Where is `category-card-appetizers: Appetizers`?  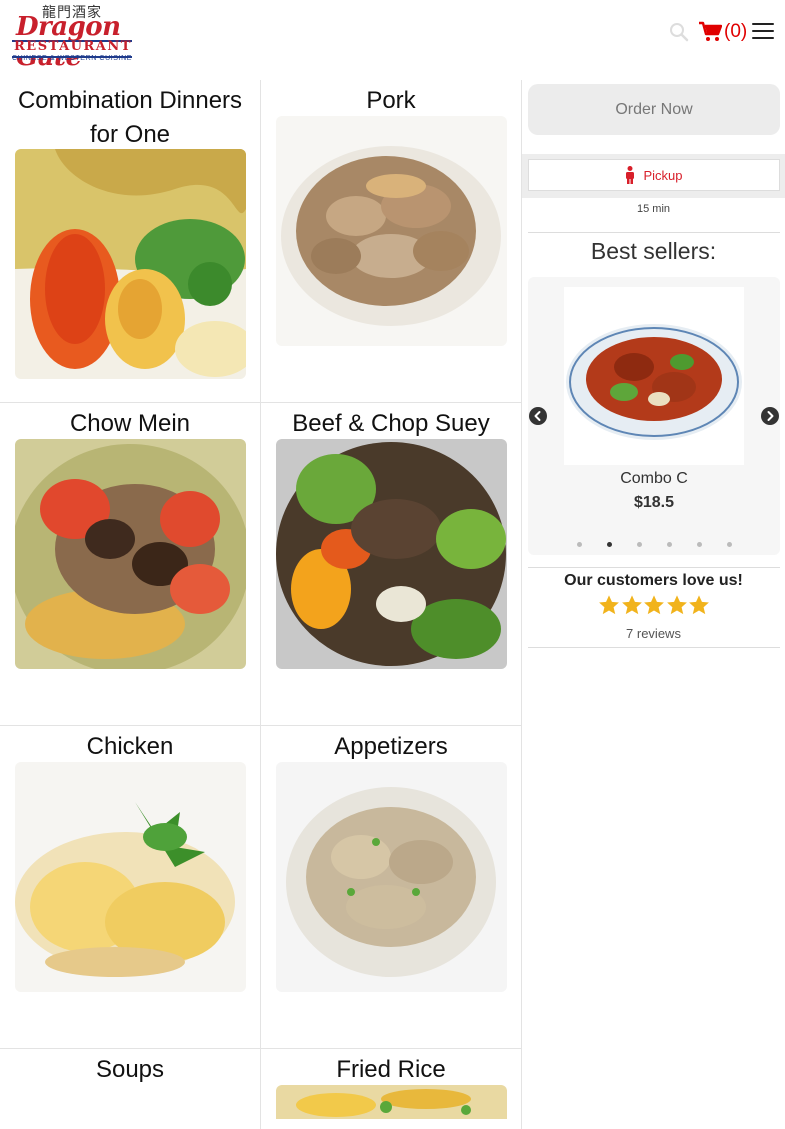
category-card-appetizers: Appetizers is located at coordinates (391, 887).